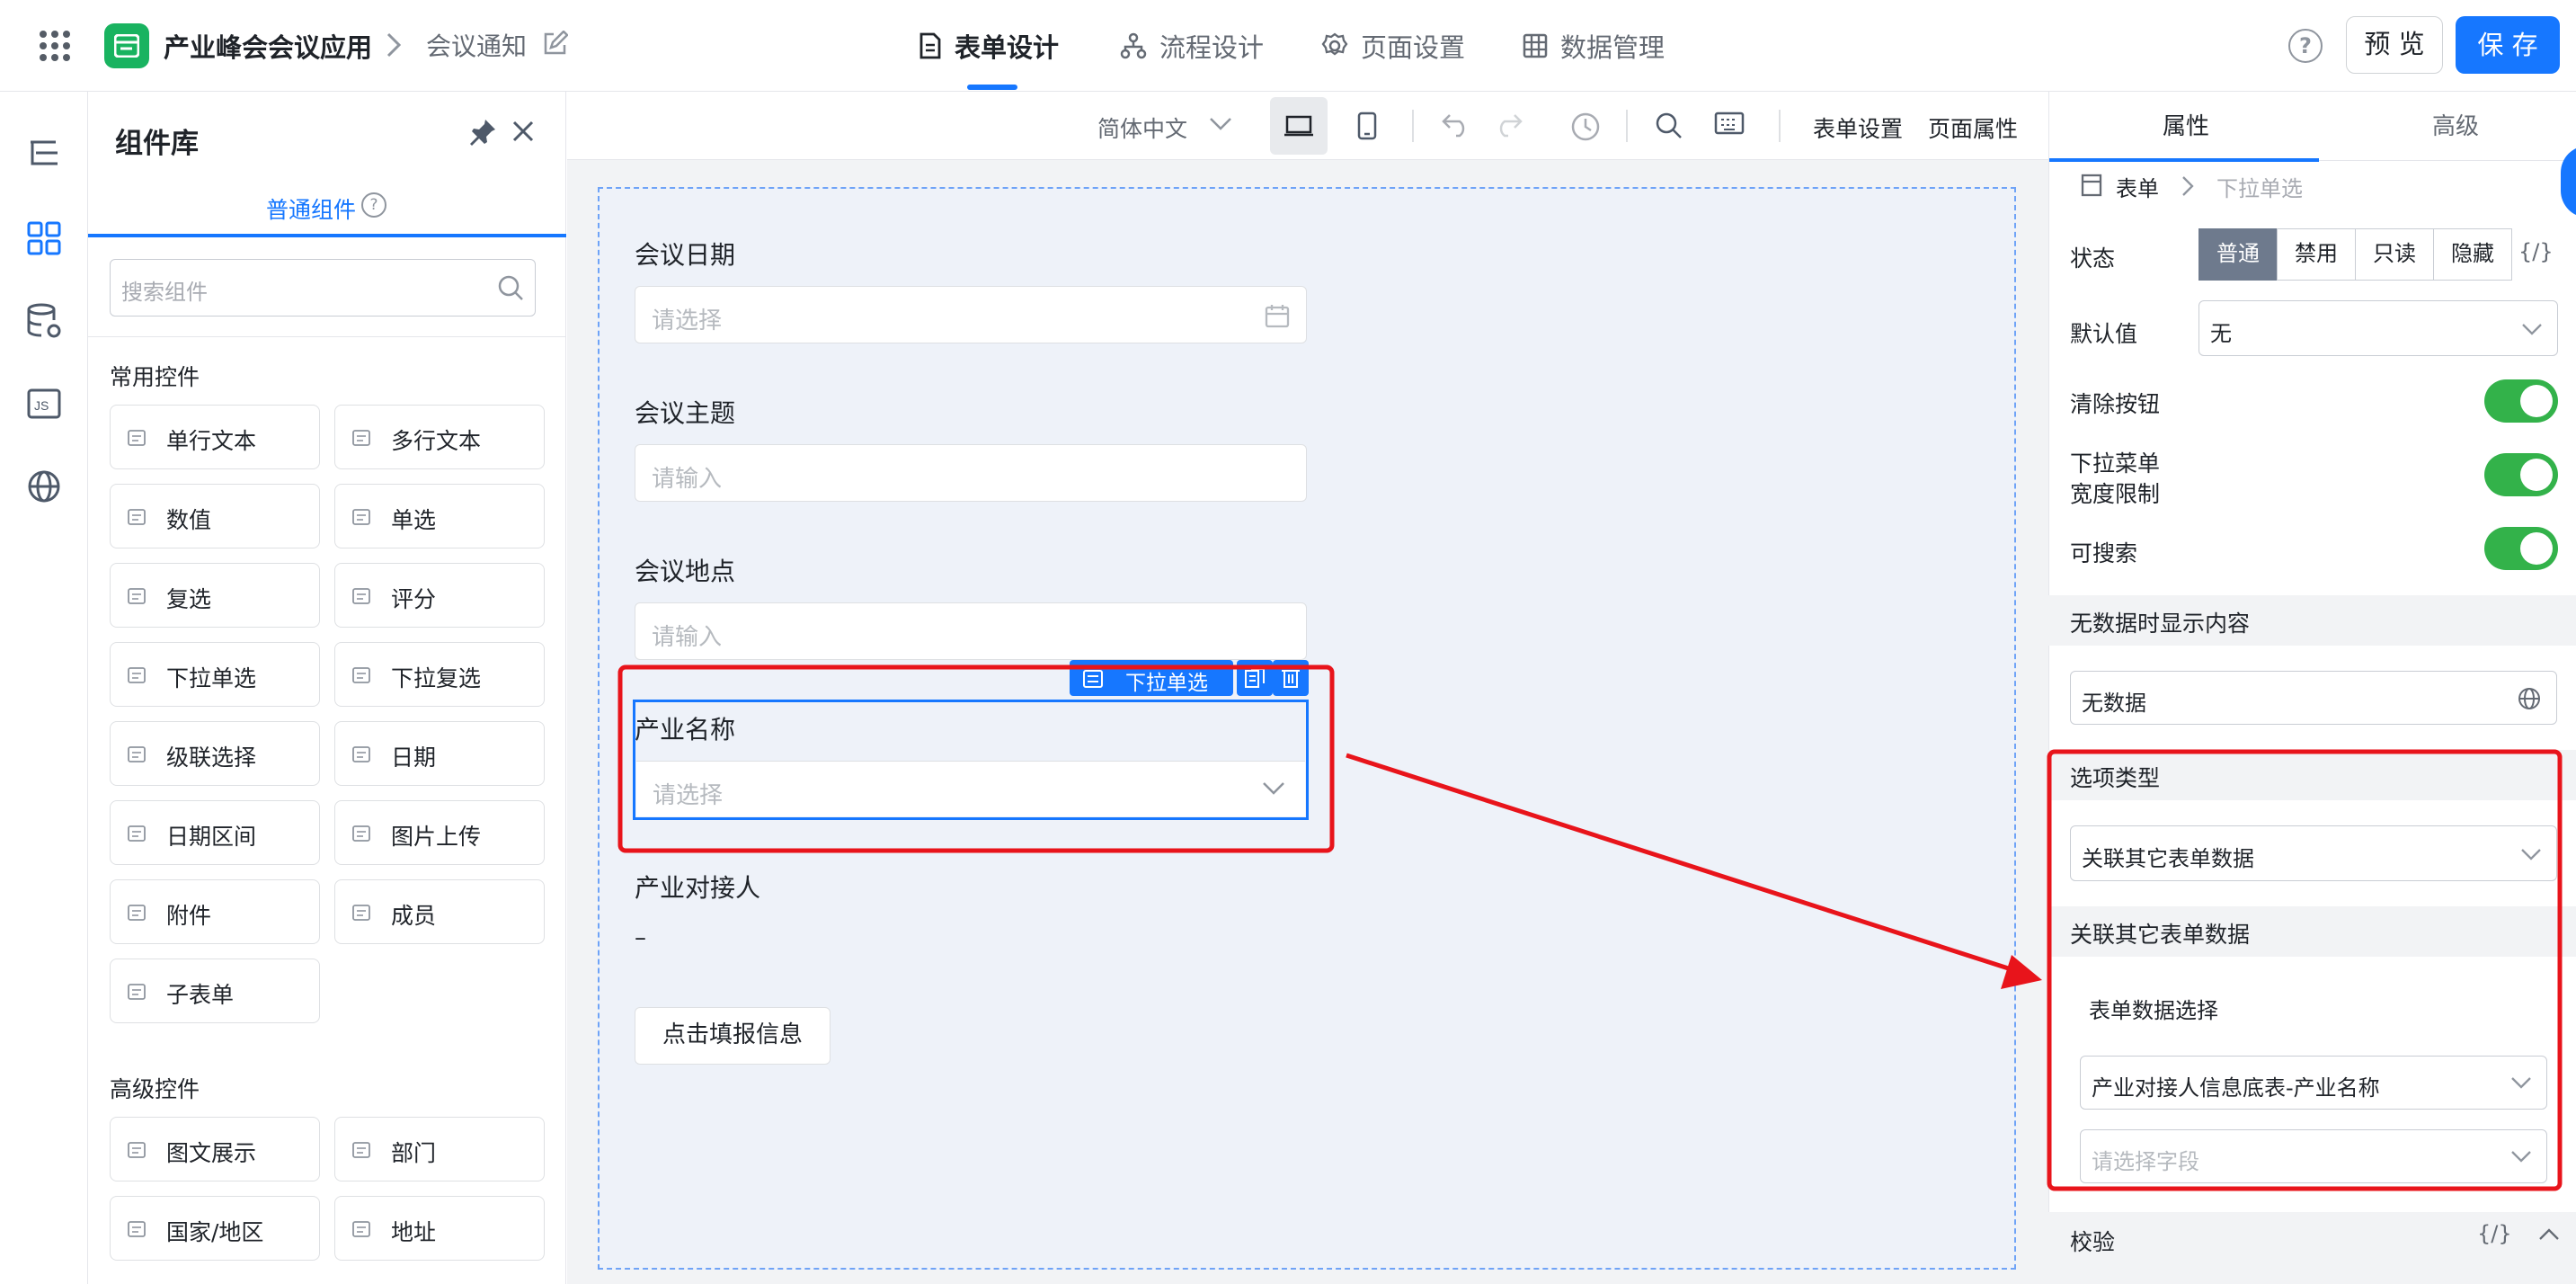  What do you see at coordinates (2021, 972) in the screenshot?
I see `annotation-arrowhead` at bounding box center [2021, 972].